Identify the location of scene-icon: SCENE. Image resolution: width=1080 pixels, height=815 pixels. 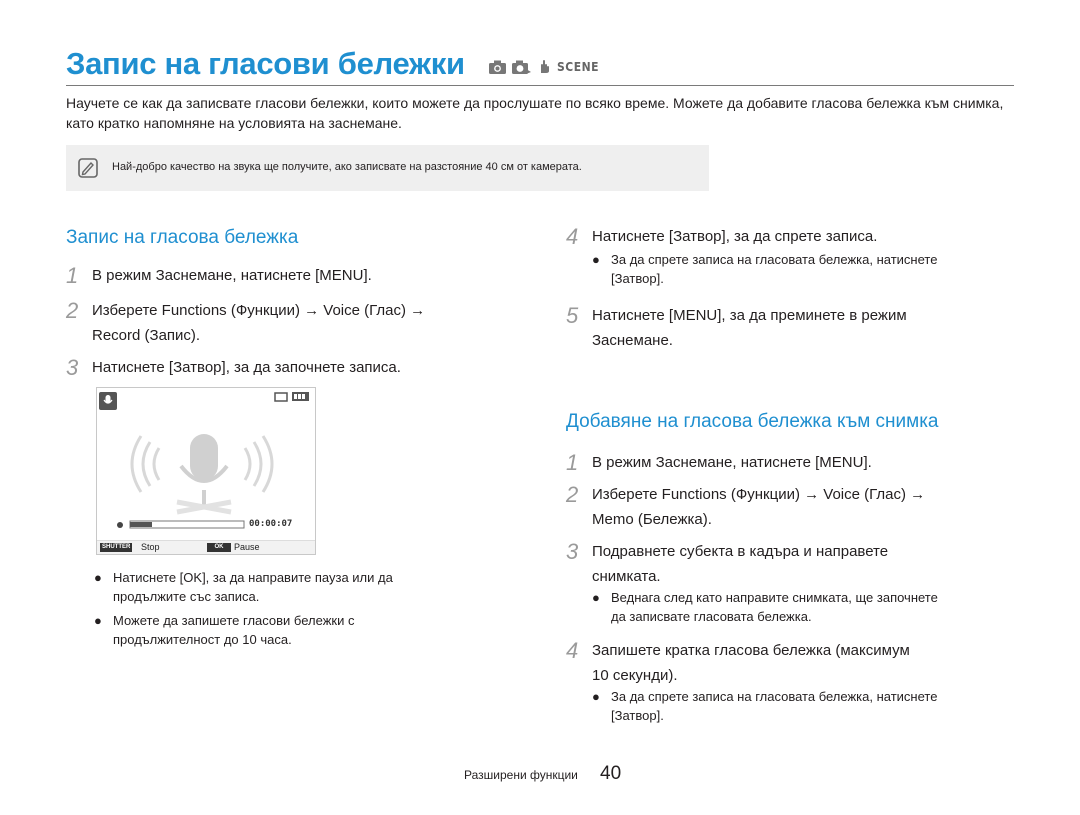
(578, 66).